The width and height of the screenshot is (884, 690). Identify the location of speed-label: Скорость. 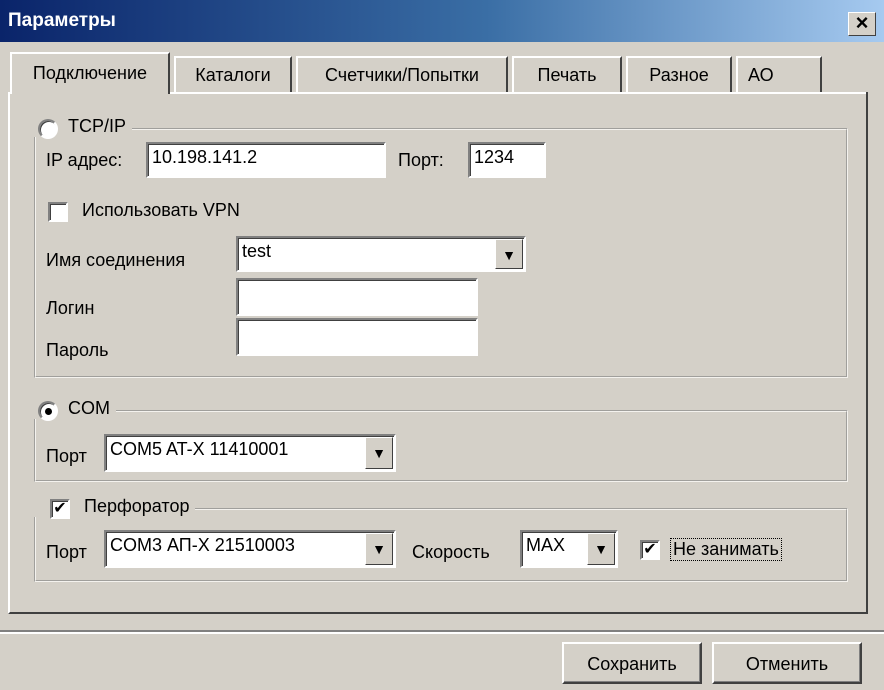
(451, 552).